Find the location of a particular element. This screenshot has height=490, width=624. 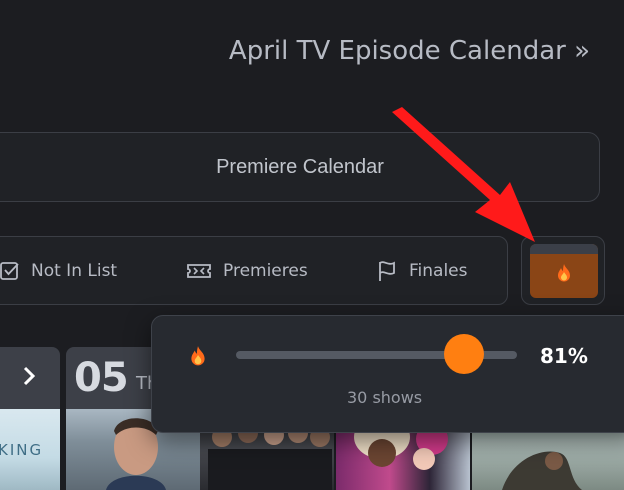

next-day-button is located at coordinates (30, 378).